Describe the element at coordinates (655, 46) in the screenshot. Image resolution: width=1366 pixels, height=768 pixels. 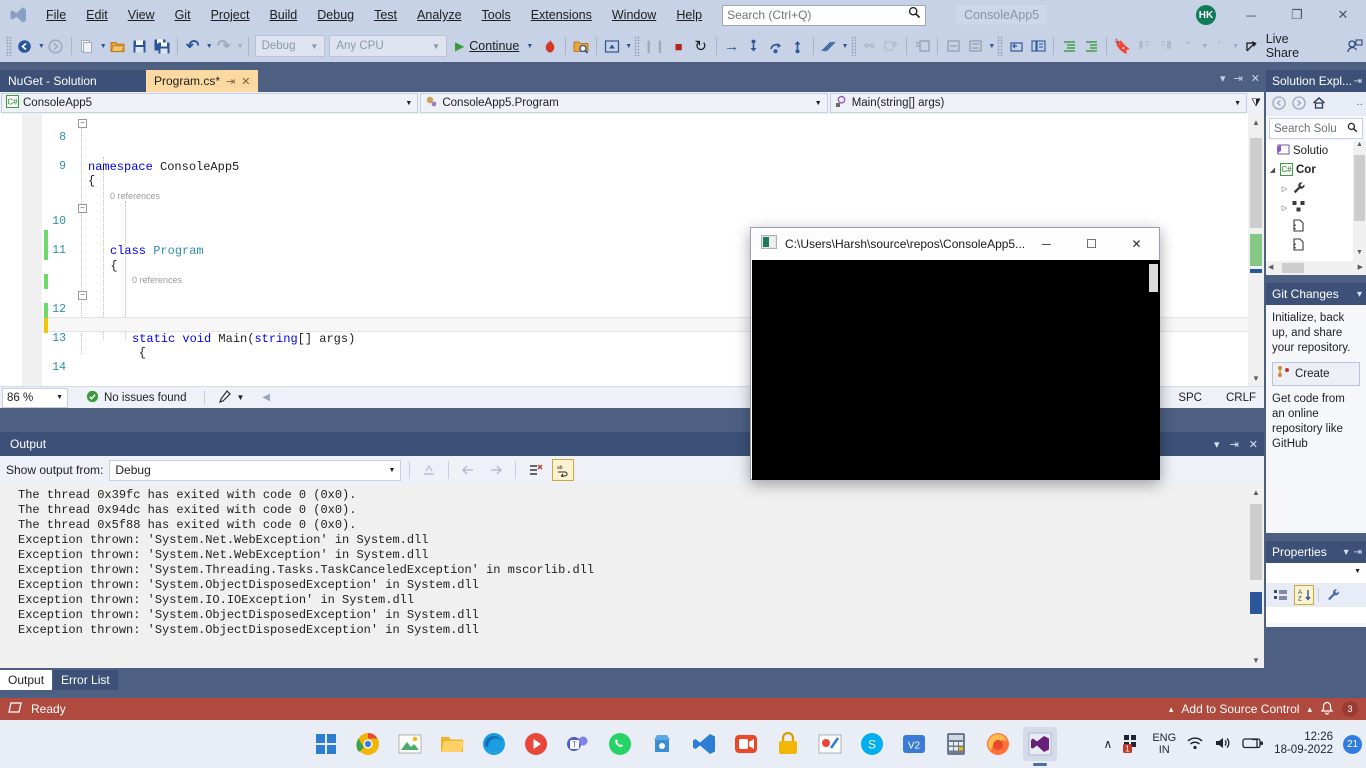
I see `break-all-button: ❙❙` at that location.